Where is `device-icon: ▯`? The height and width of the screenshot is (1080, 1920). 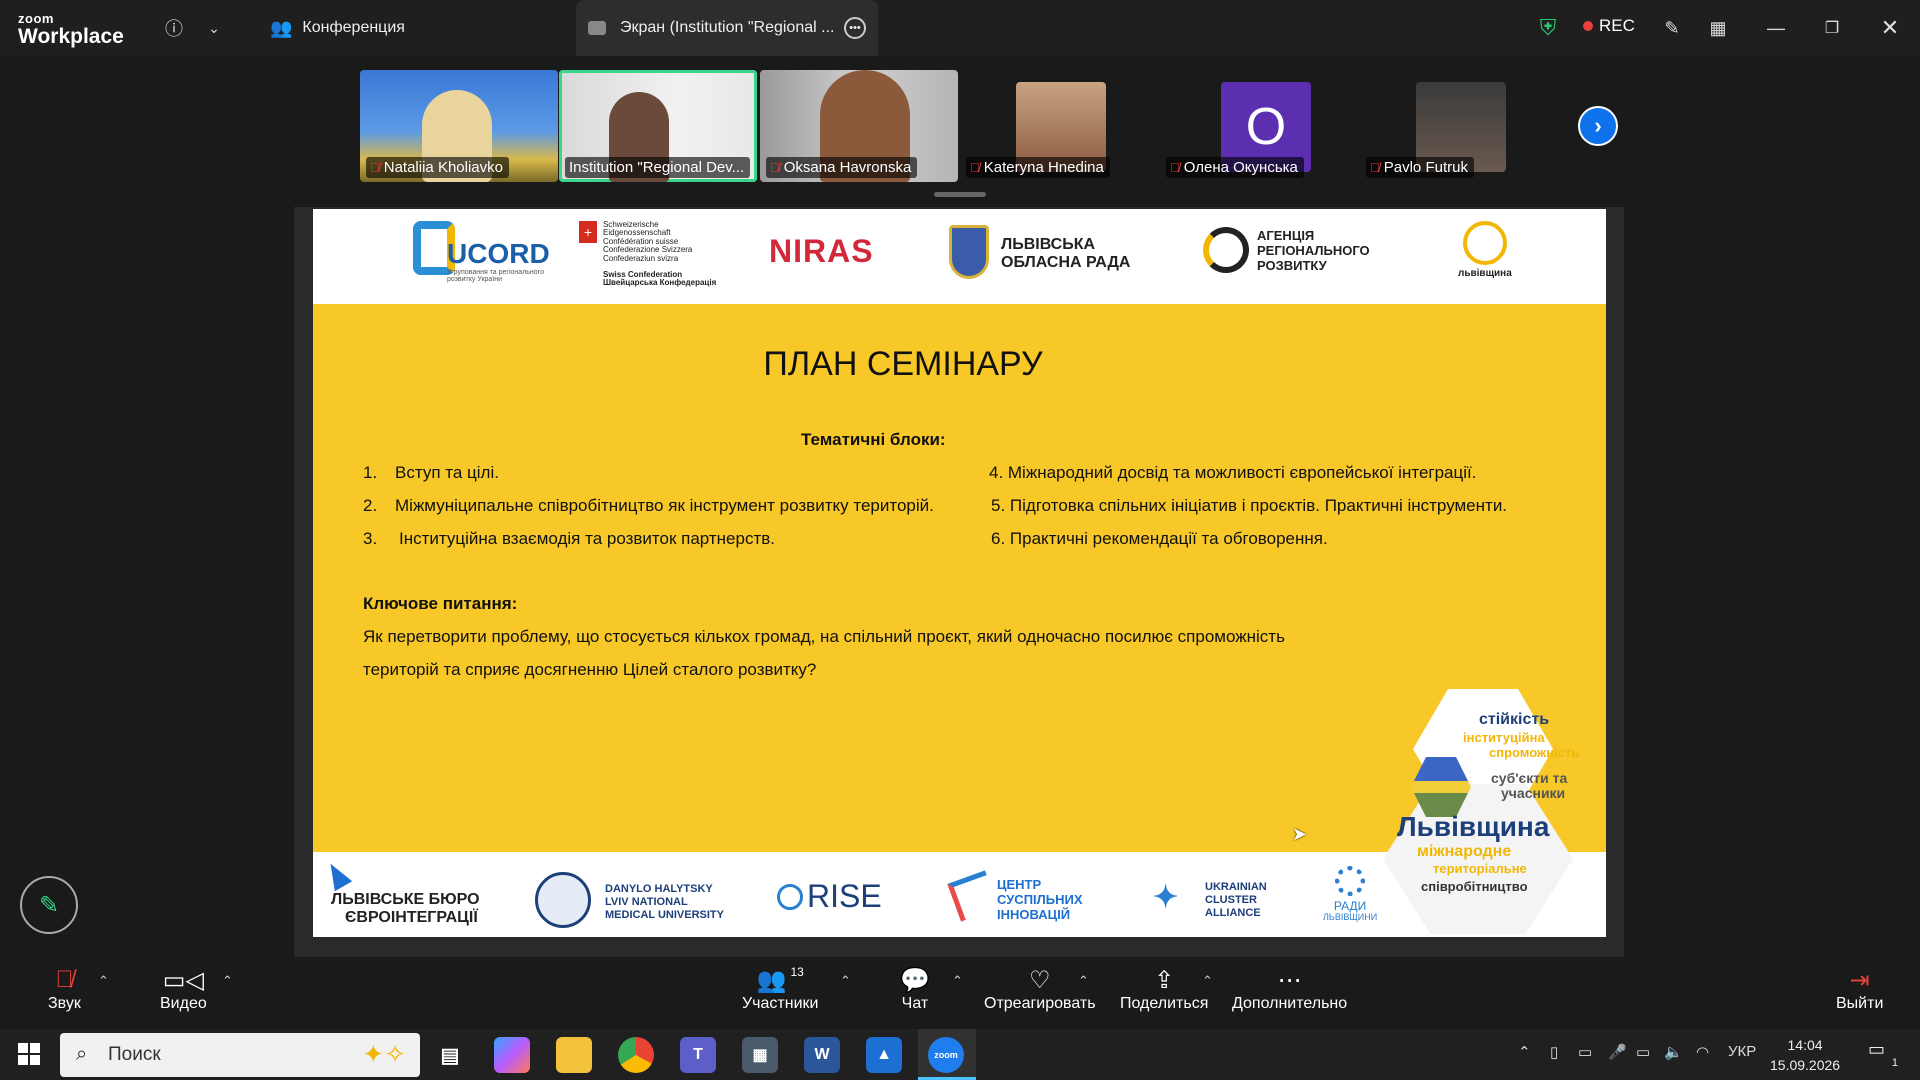
device-icon: ▯ is located at coordinates (1554, 1052).